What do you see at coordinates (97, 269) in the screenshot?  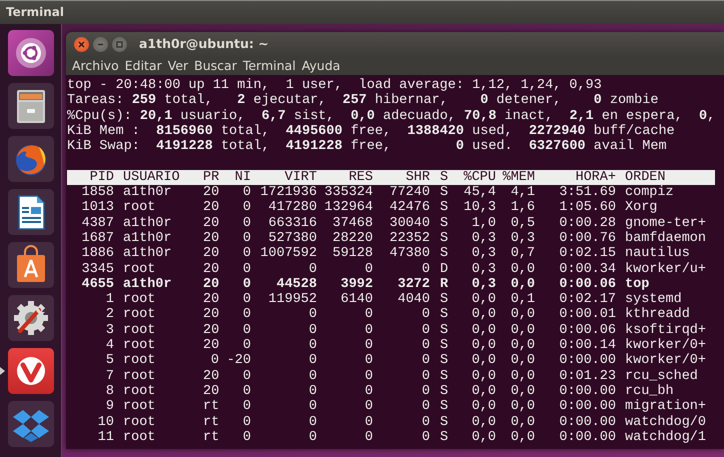 I see `table-cell-text: 3345` at bounding box center [97, 269].